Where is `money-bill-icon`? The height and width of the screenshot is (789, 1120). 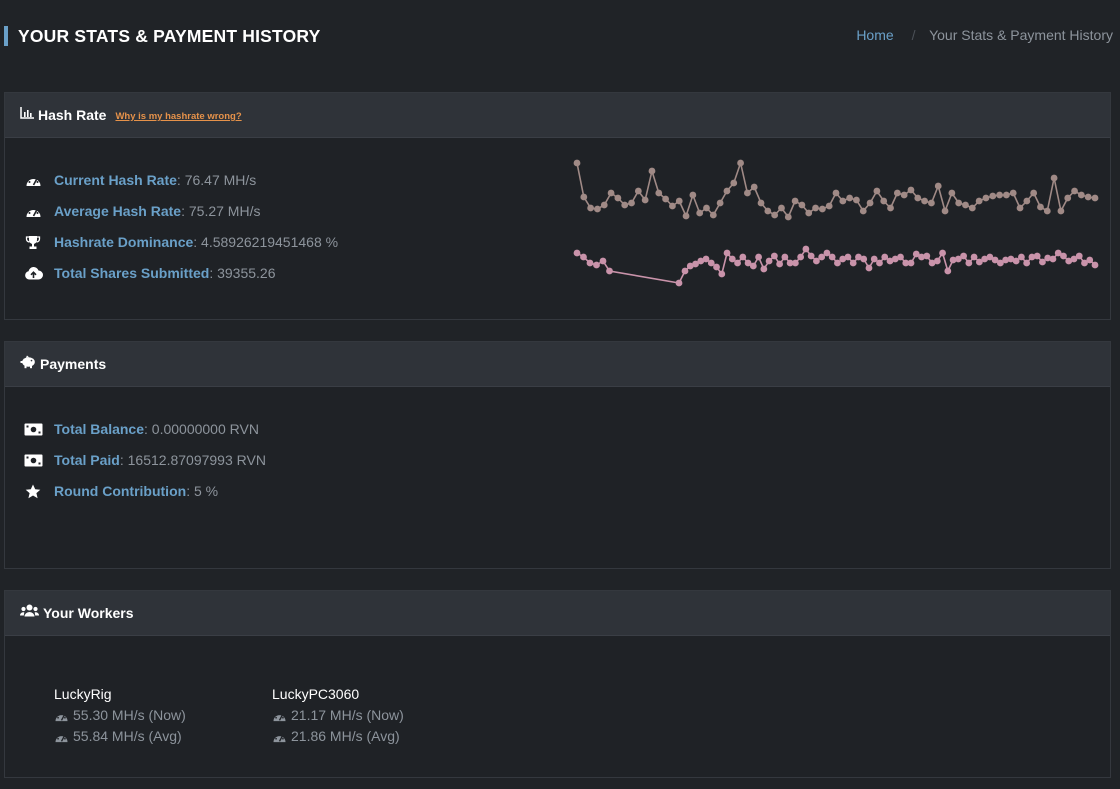
money-bill-icon is located at coordinates (33, 460).